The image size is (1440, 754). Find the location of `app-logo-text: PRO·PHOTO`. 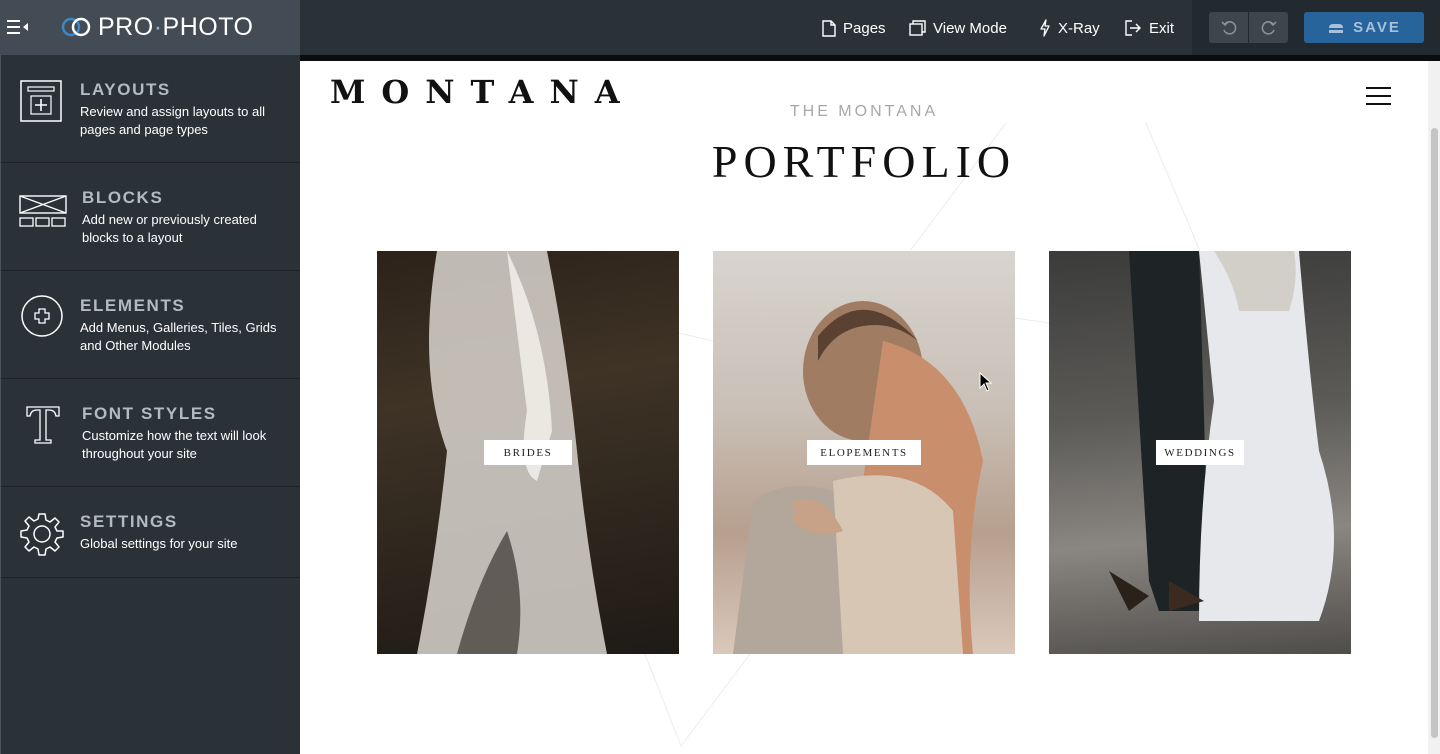

app-logo-text: PRO·PHOTO is located at coordinates (176, 27).